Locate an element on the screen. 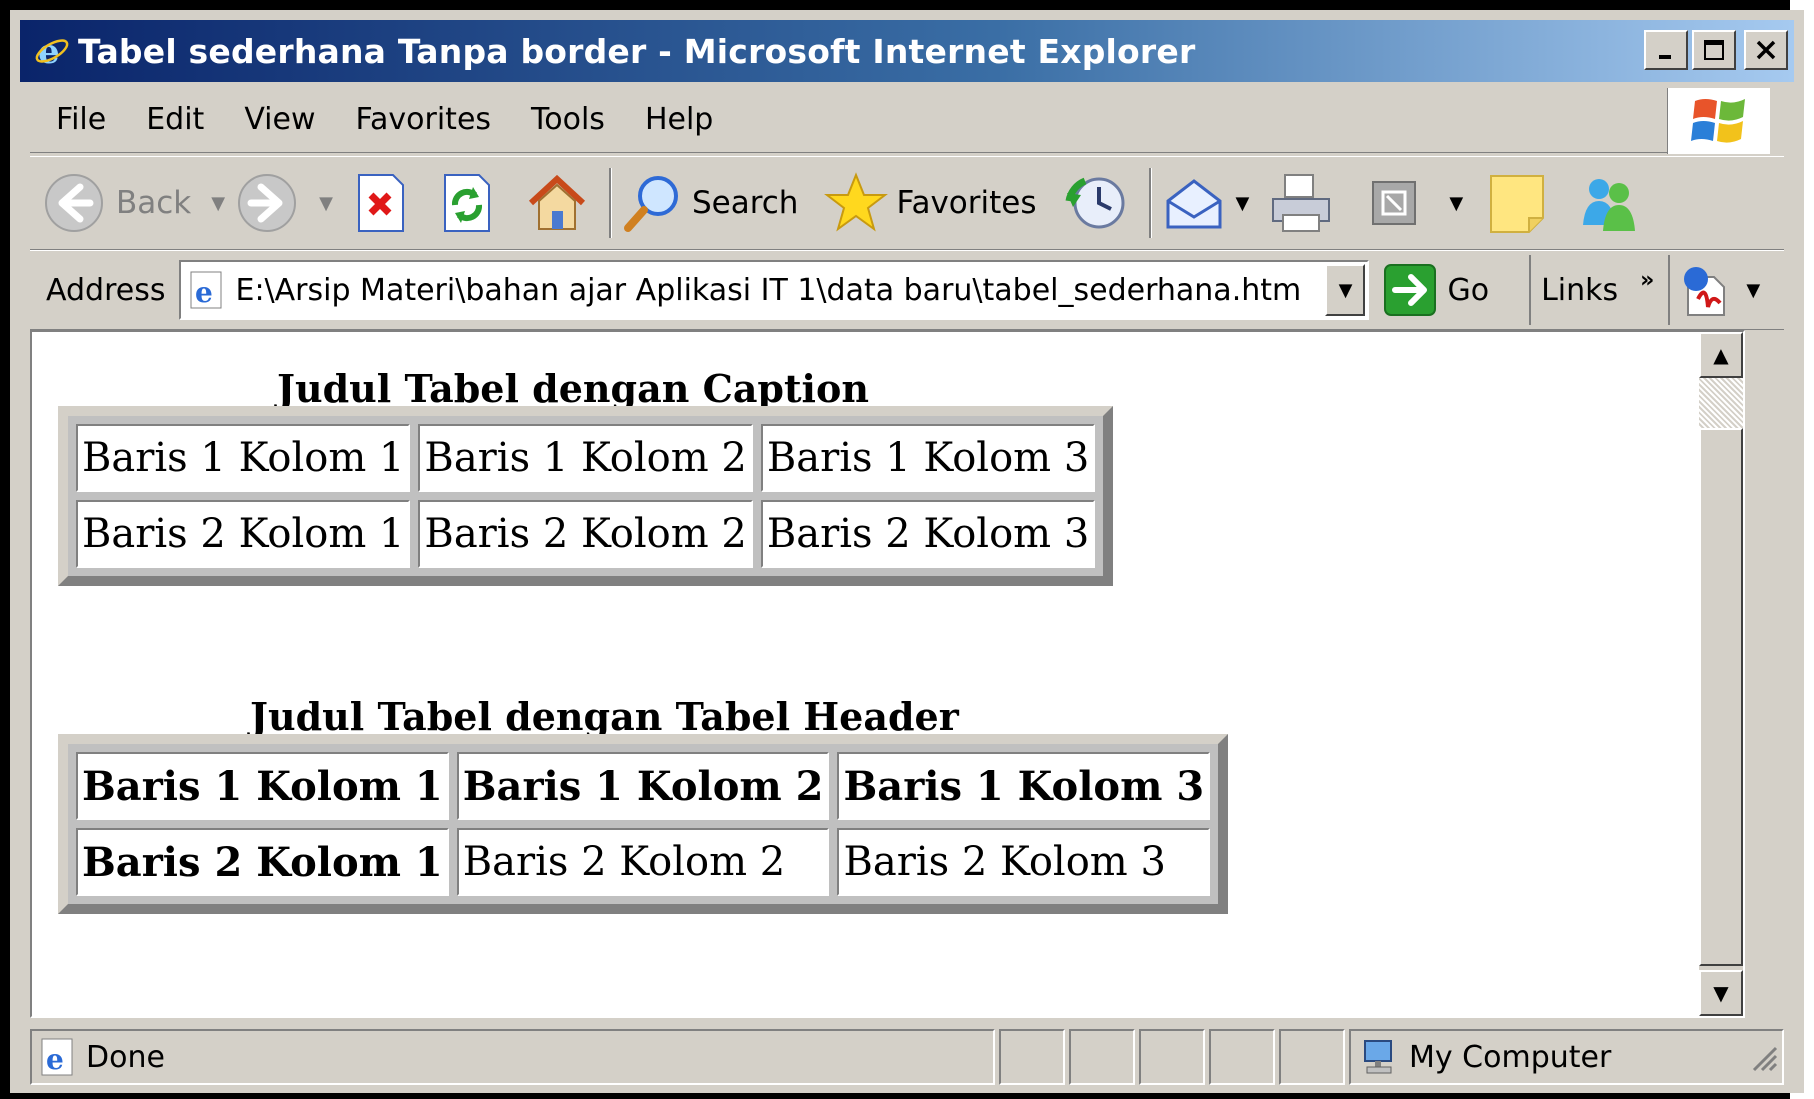 The image size is (1814, 1099). table-header-cell: Baris 1 Kolom 3 is located at coordinates (1024, 786).